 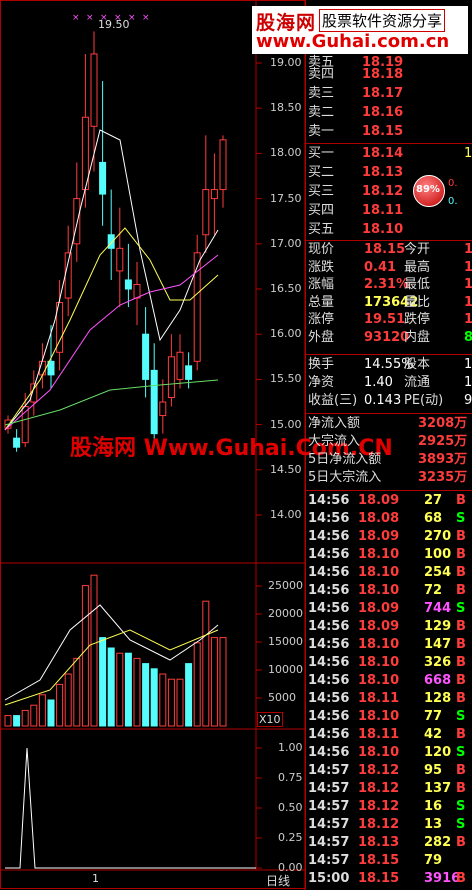 I want to click on order-price: 18.17, so click(x=383, y=93).